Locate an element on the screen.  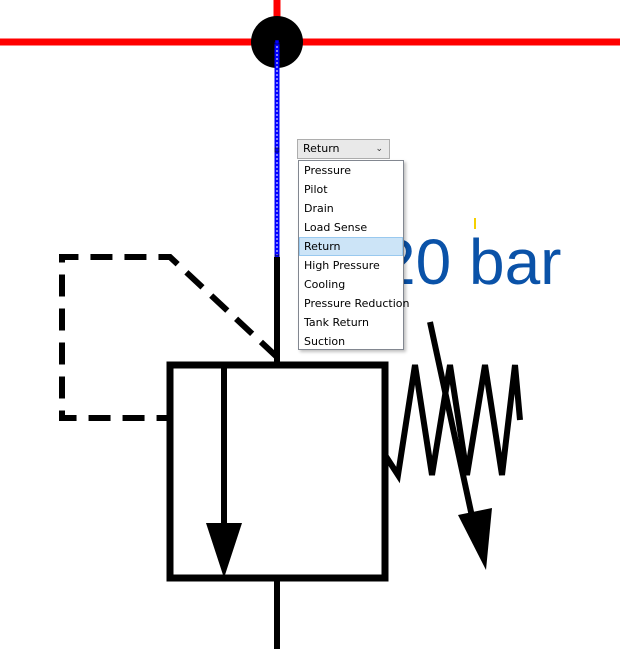
line-type-combobox: Return ⌄ is located at coordinates (343, 149).